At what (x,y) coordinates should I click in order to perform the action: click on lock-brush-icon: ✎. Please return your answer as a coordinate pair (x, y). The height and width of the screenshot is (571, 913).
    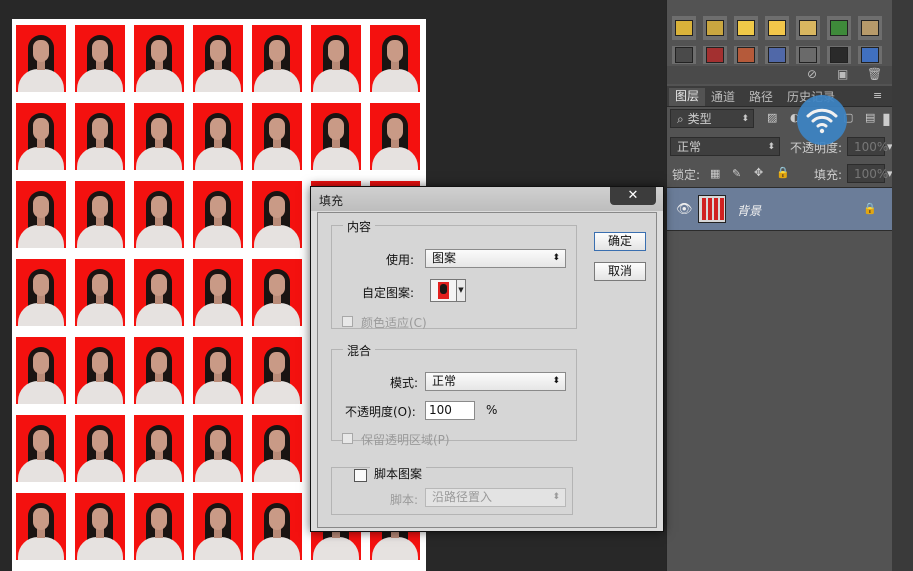
    Looking at the image, I should click on (736, 173).